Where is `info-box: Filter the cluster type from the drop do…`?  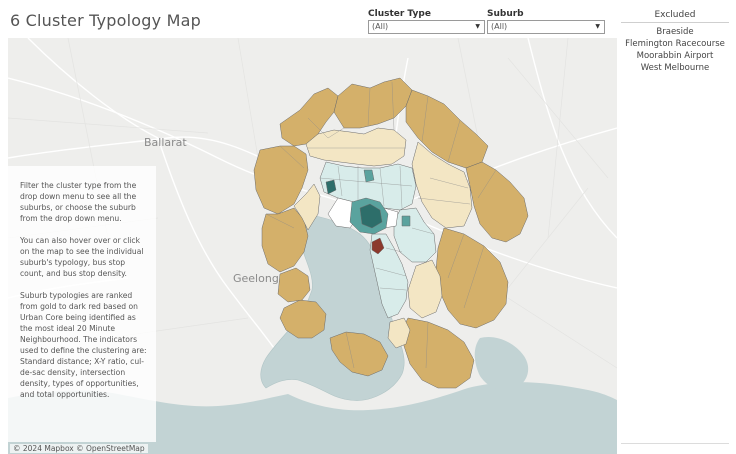
info-box: Filter the cluster type from the drop do… is located at coordinates (82, 304).